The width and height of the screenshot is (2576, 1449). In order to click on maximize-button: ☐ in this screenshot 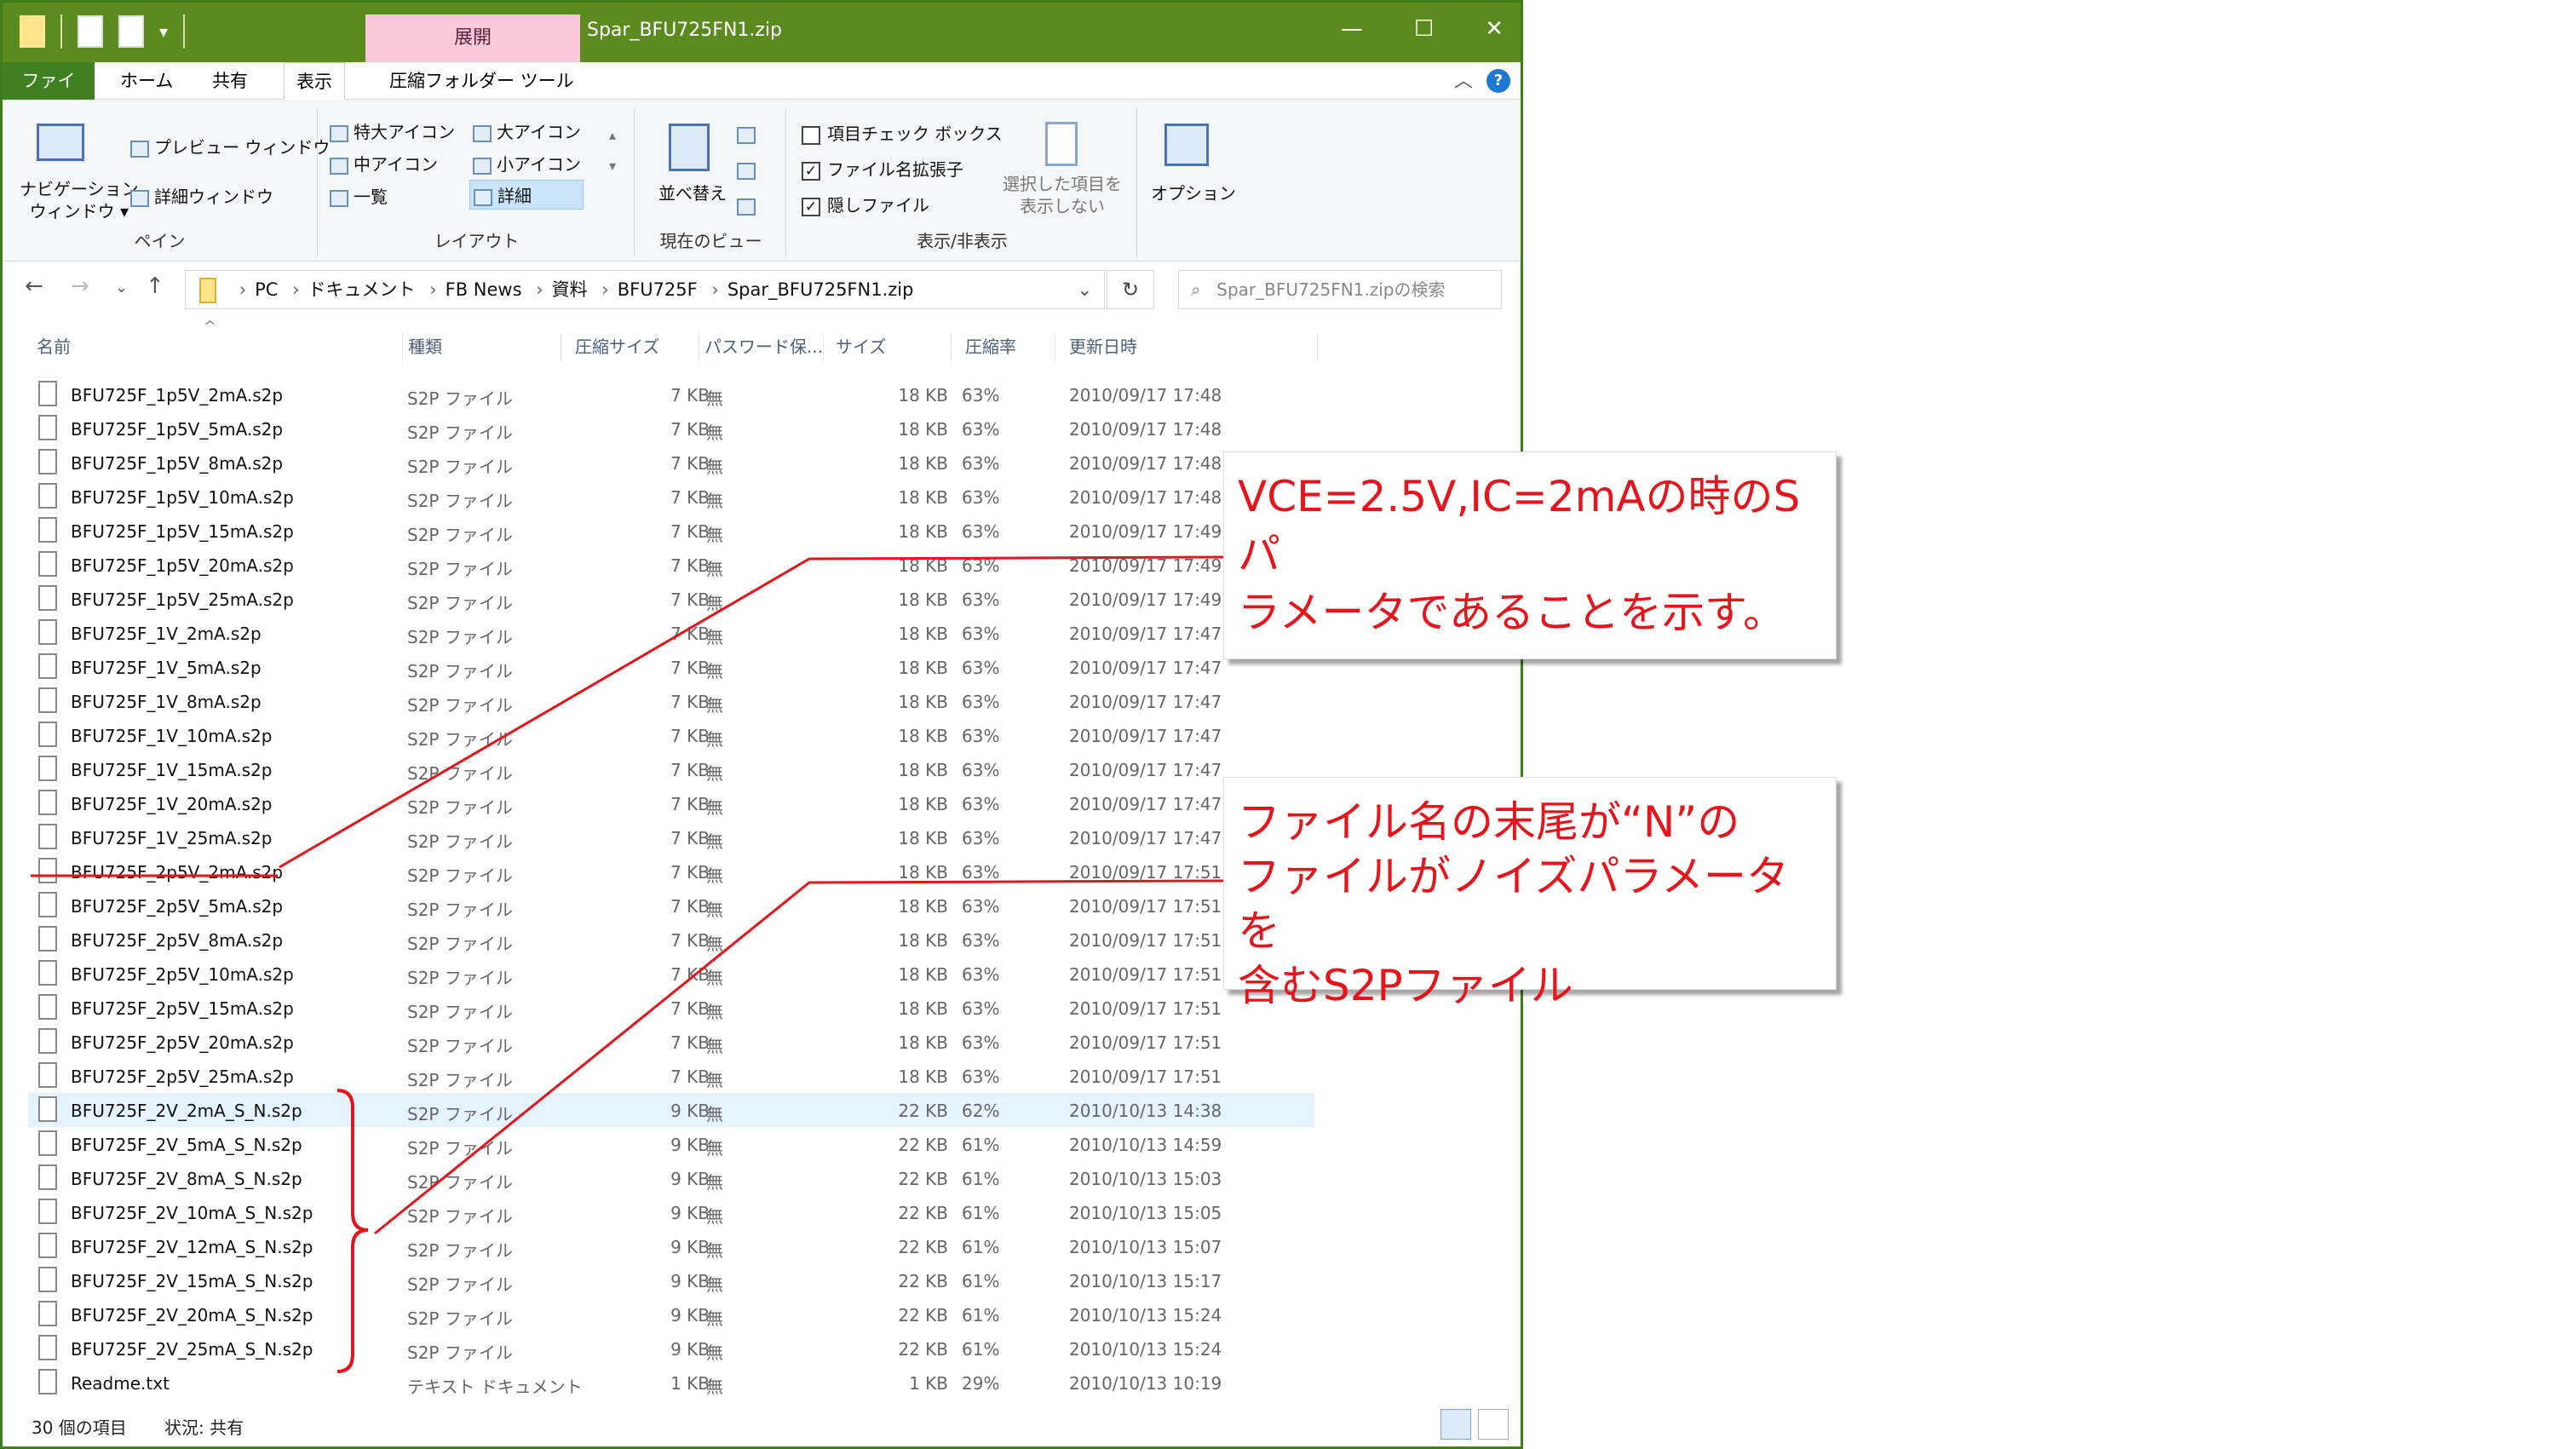, I will do `click(1424, 29)`.